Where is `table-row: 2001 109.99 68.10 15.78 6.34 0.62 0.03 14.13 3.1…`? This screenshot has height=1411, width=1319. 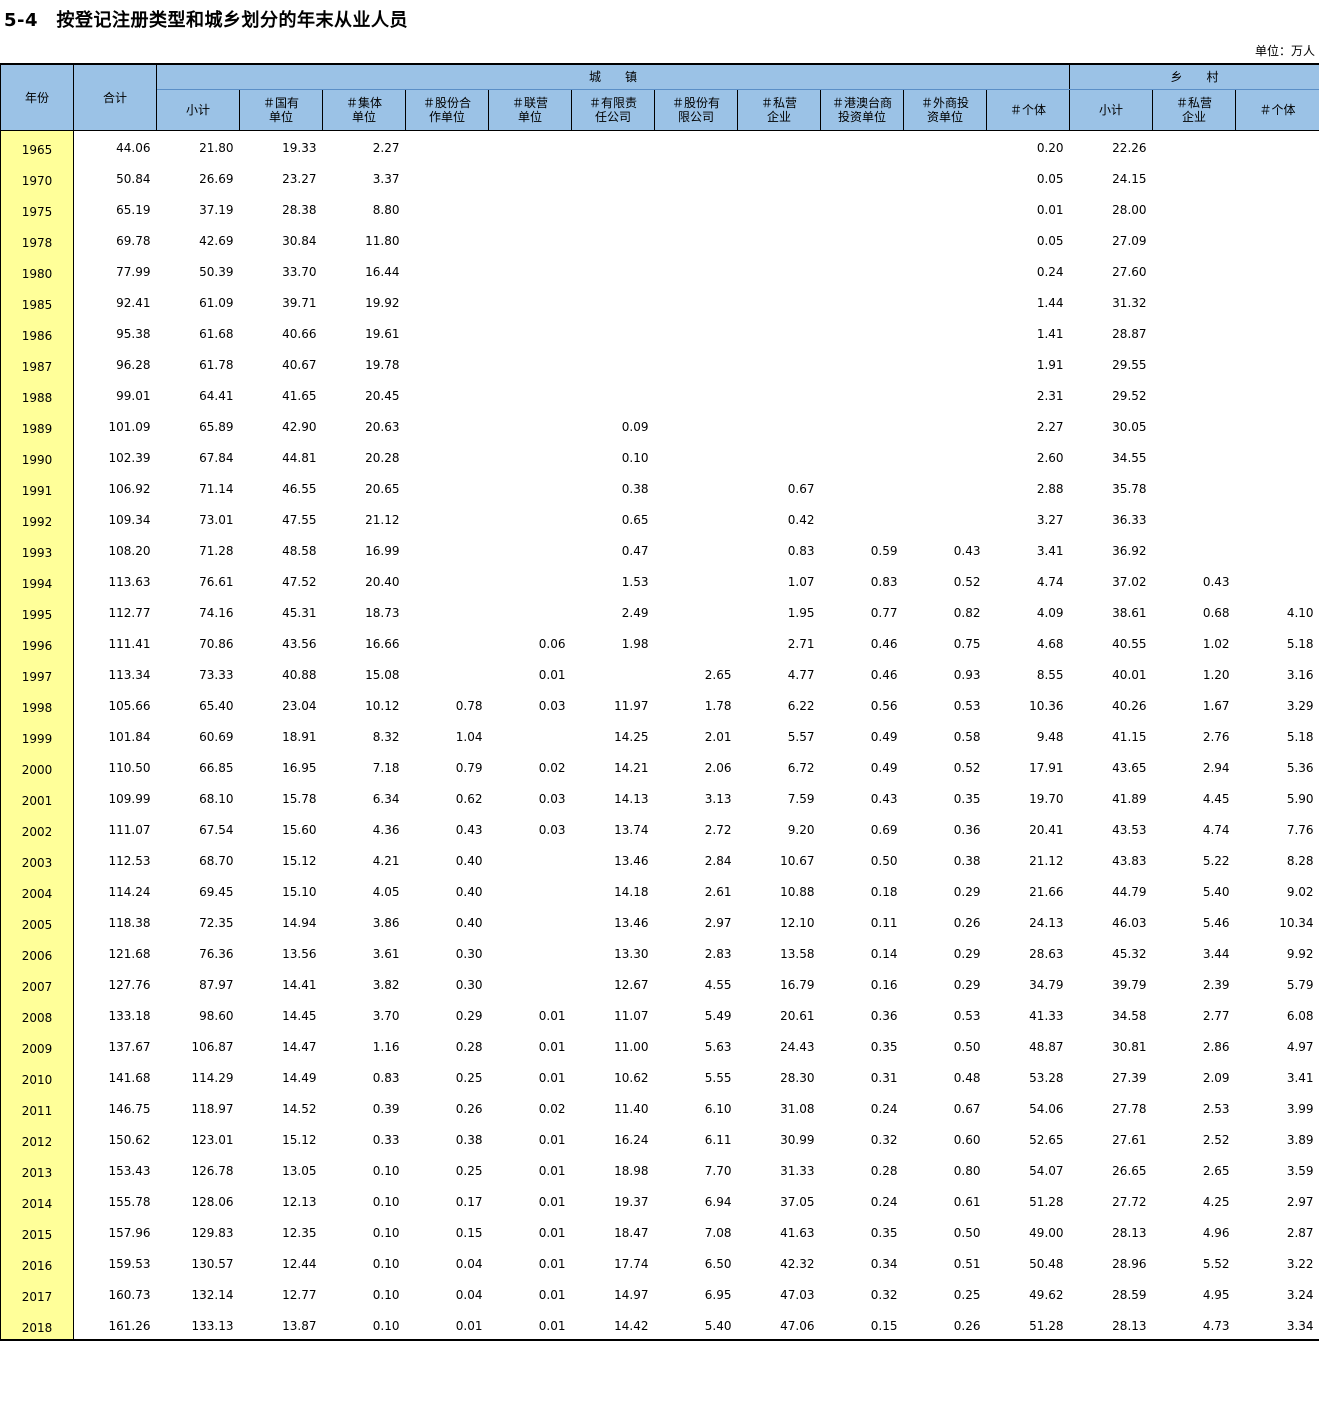
table-row: 2001 109.99 68.10 15.78 6.34 0.62 0.03 14.13 3.1… is located at coordinates (659, 797).